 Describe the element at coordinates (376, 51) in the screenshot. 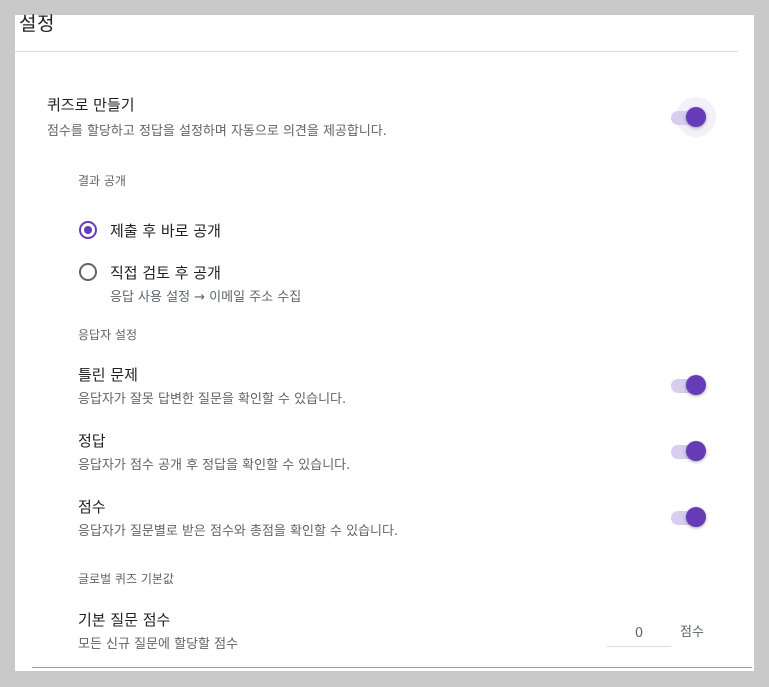

I see `title-divider` at that location.